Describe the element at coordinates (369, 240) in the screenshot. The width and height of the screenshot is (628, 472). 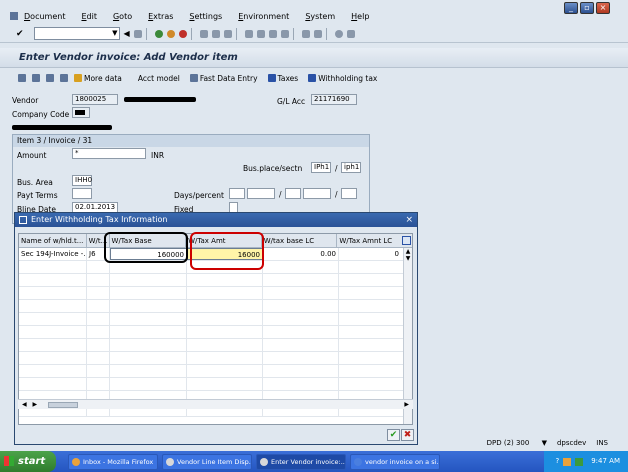
I see `column-header-amt-lc: W/Tax Amnt LC` at that location.